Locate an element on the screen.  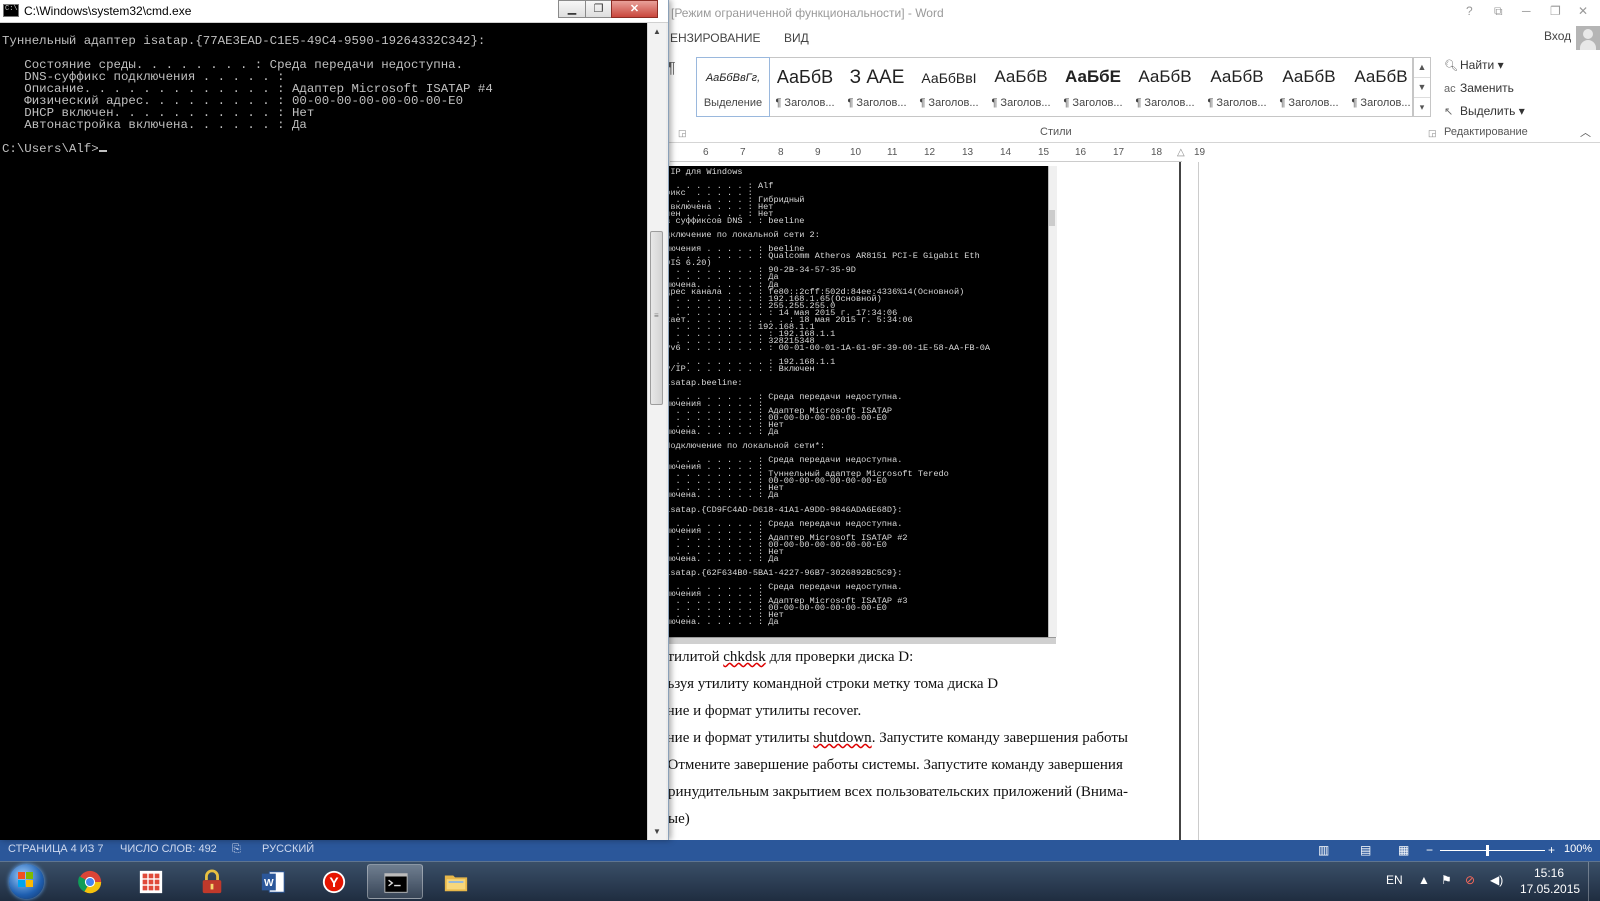
ruler-tick: 17 is located at coordinates (1119, 152).